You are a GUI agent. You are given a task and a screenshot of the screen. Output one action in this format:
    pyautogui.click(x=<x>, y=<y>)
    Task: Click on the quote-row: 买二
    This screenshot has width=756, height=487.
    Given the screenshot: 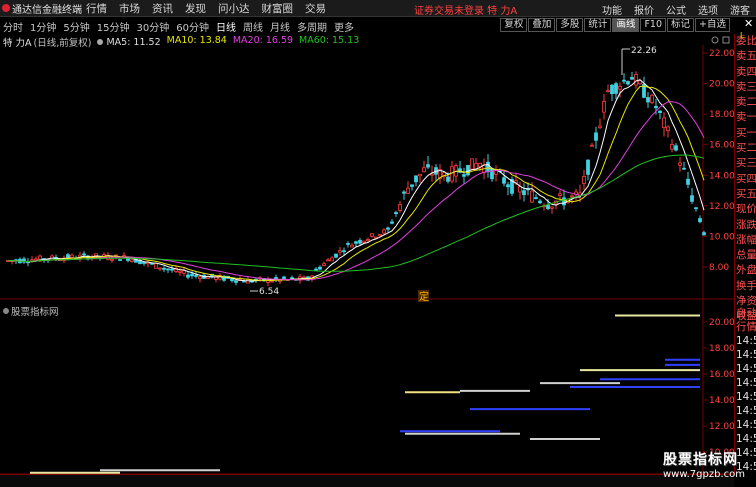 What is the action you would take?
    pyautogui.click(x=745, y=148)
    